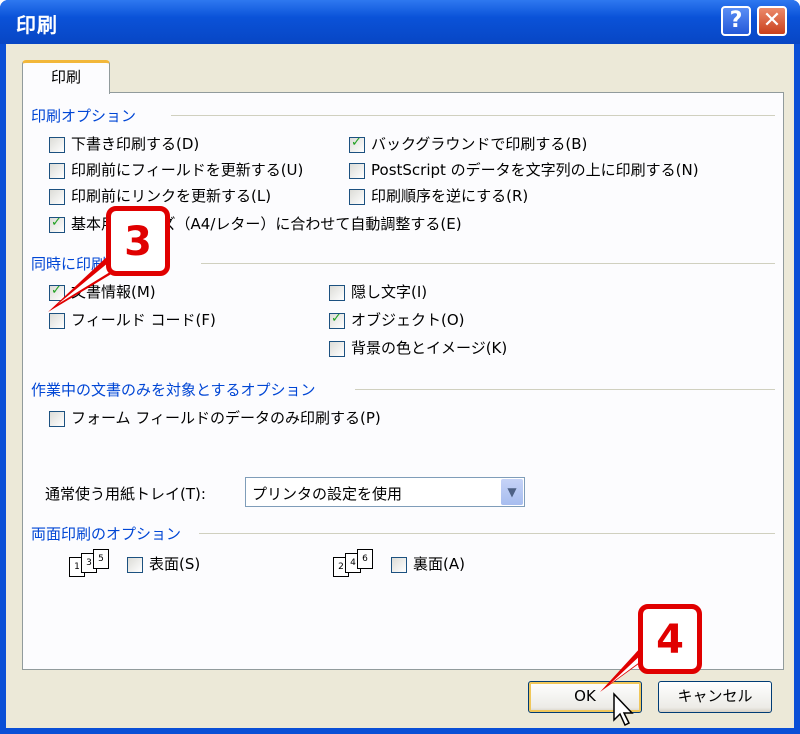 The image size is (800, 734). I want to click on help-button: ?, so click(736, 21).